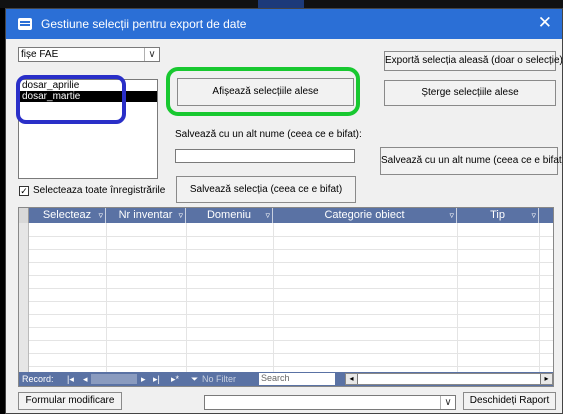 The image size is (563, 414). I want to click on annotation-green-outline, so click(263, 91).